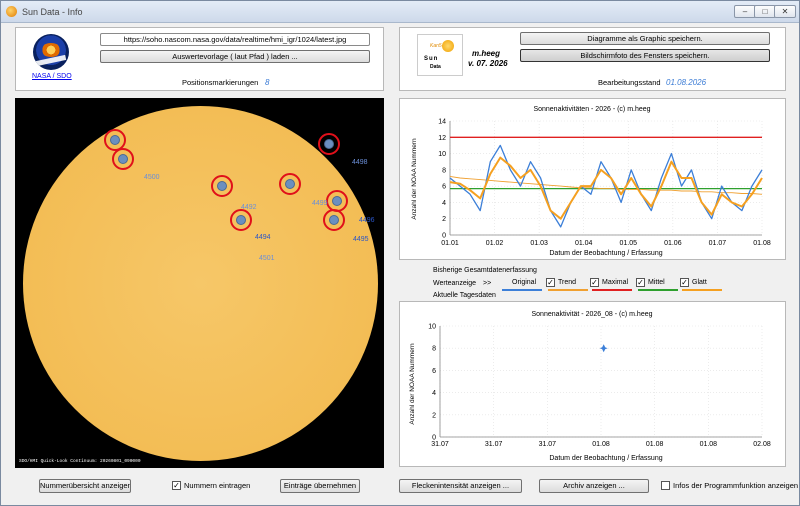  Describe the element at coordinates (522, 290) in the screenshot. I see `legend-original-line` at that location.